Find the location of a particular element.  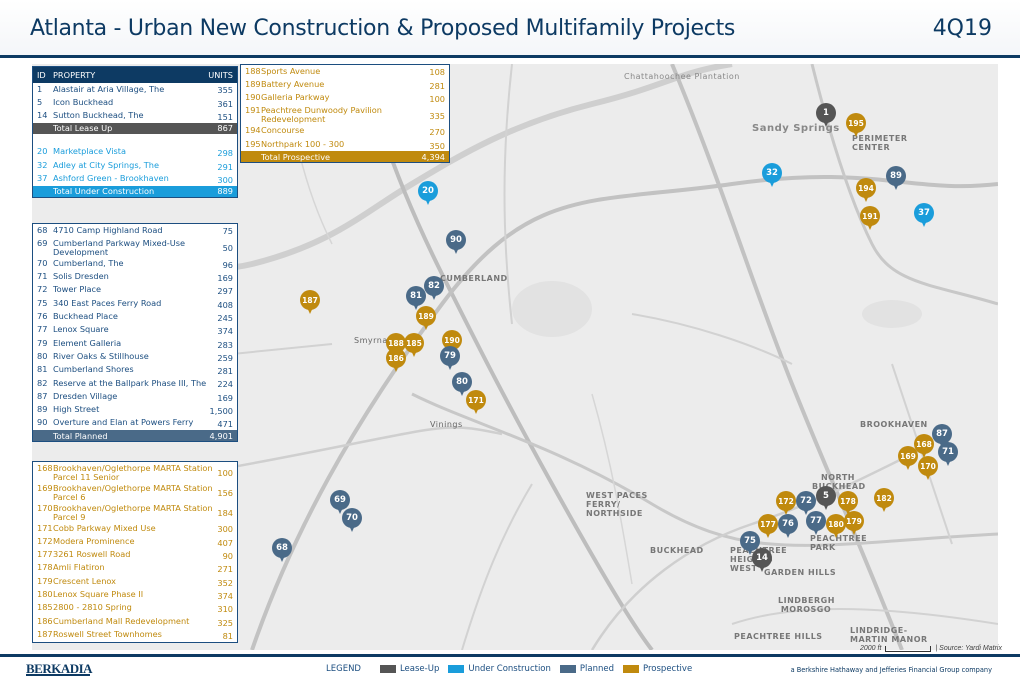

map-pin-169: 169 is located at coordinates (908, 459).